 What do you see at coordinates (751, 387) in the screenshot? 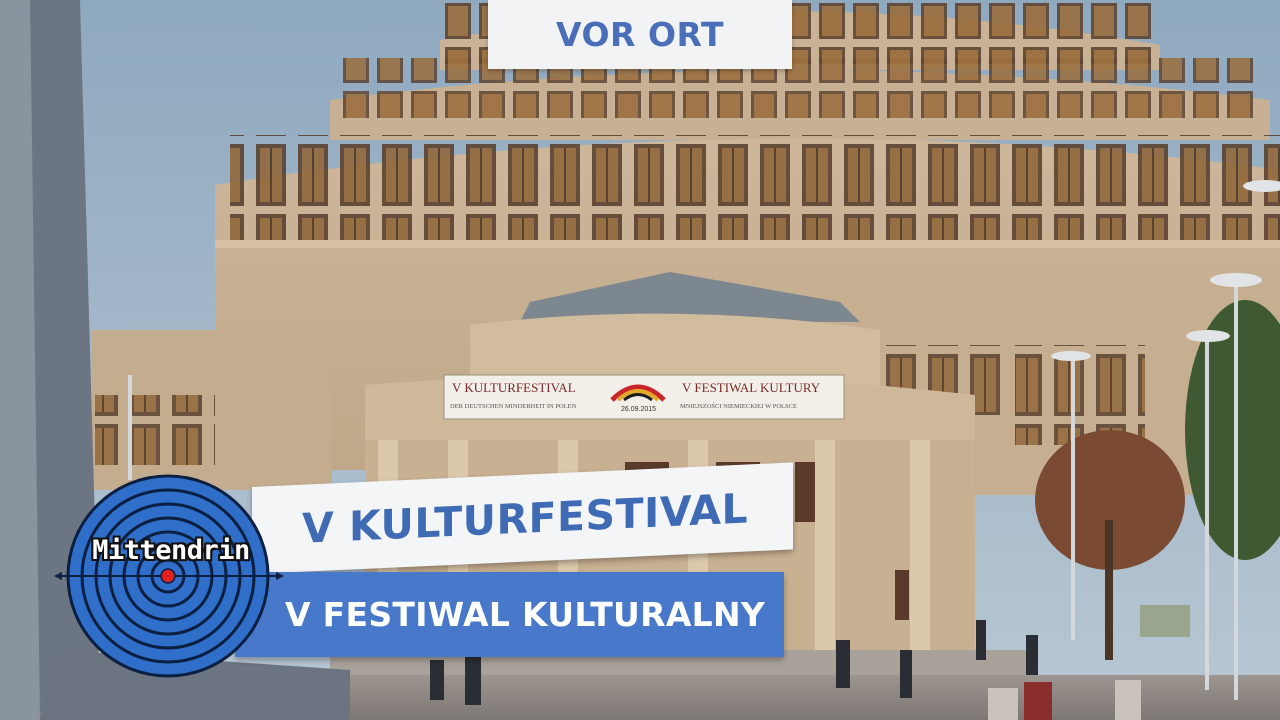
I see `banner-right-title: V FESTIWAL KULTURY` at bounding box center [751, 387].